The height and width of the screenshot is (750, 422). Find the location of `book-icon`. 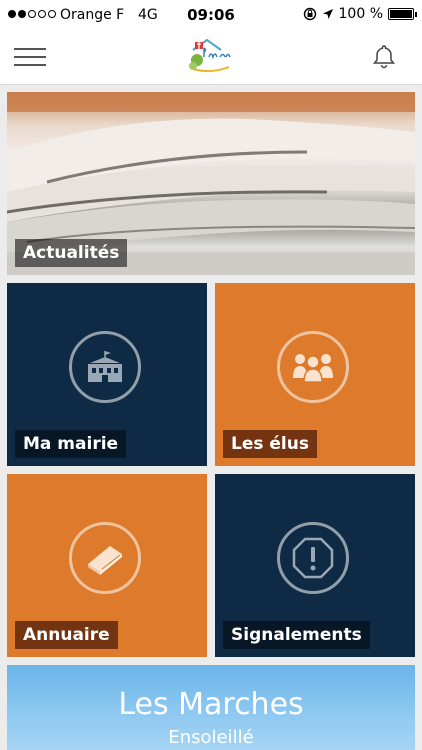

book-icon is located at coordinates (105, 558).